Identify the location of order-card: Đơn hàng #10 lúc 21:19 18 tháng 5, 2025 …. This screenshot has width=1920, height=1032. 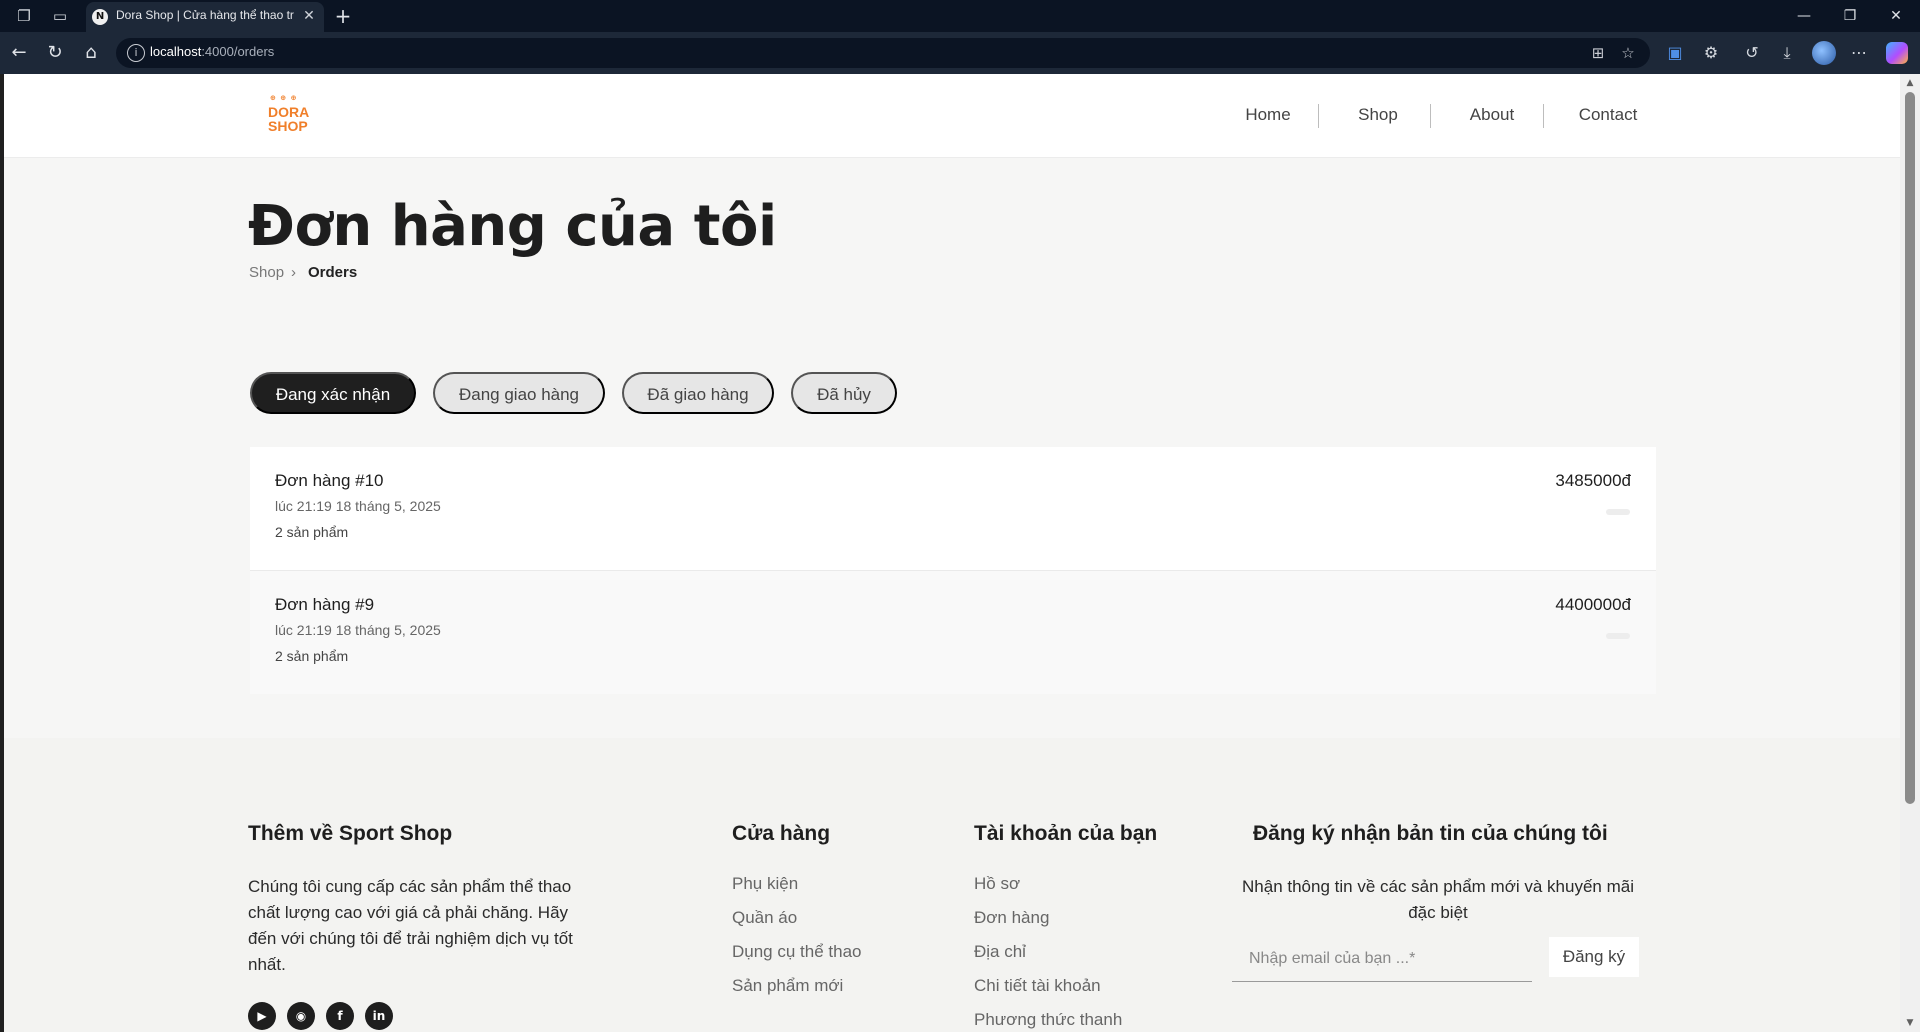
(953, 509).